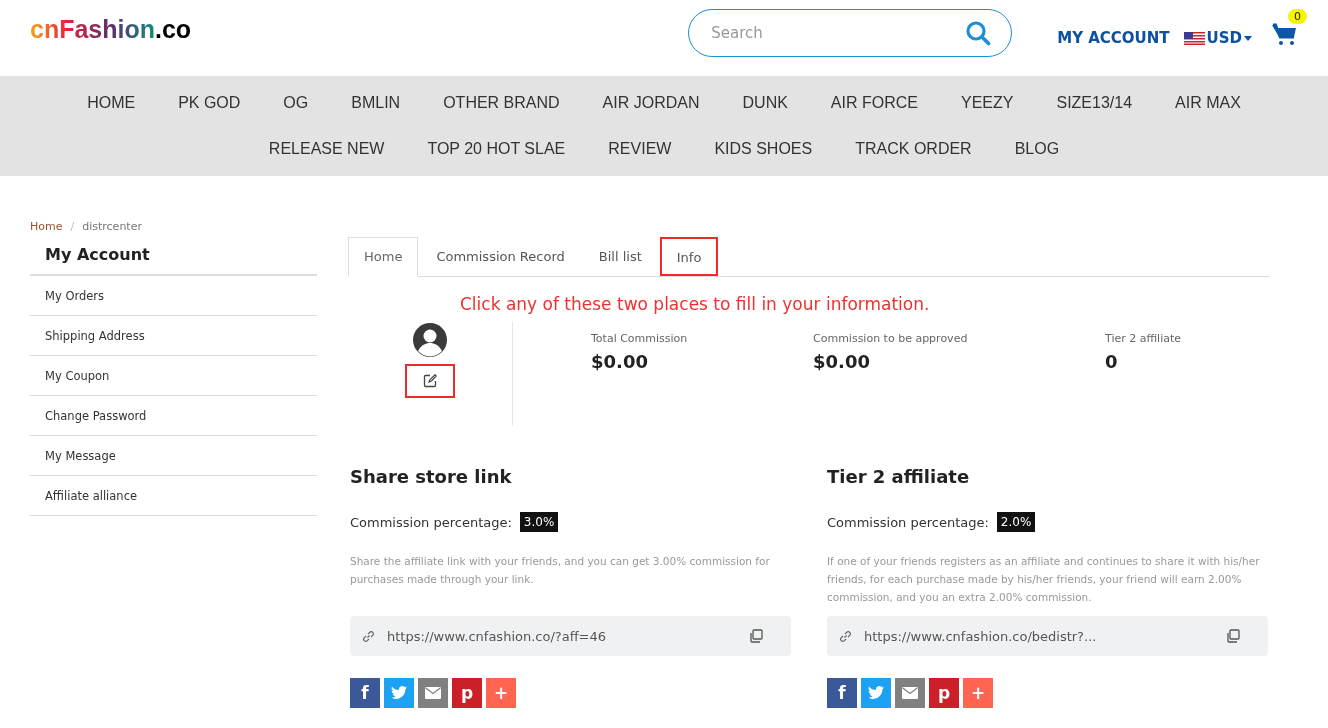 The image size is (1328, 728). What do you see at coordinates (539, 522) in the screenshot?
I see `commission-badge: 3.0%` at bounding box center [539, 522].